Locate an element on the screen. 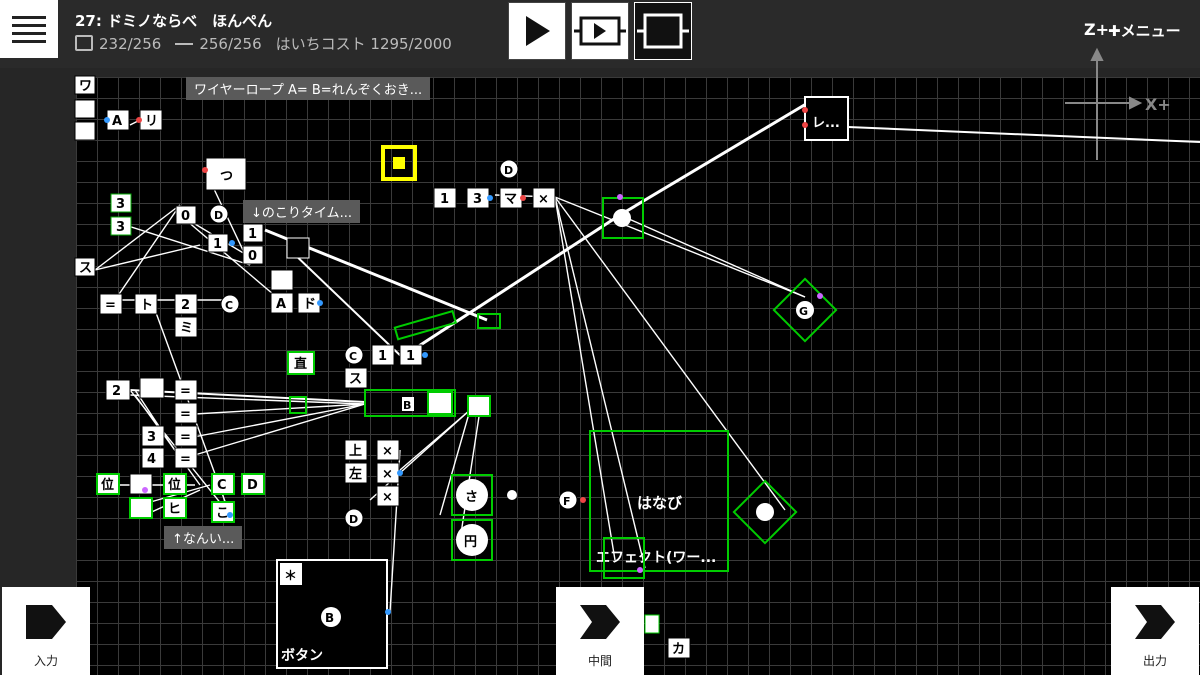 This screenshot has width=1200, height=675. svg-text: ド is located at coordinates (309, 304).